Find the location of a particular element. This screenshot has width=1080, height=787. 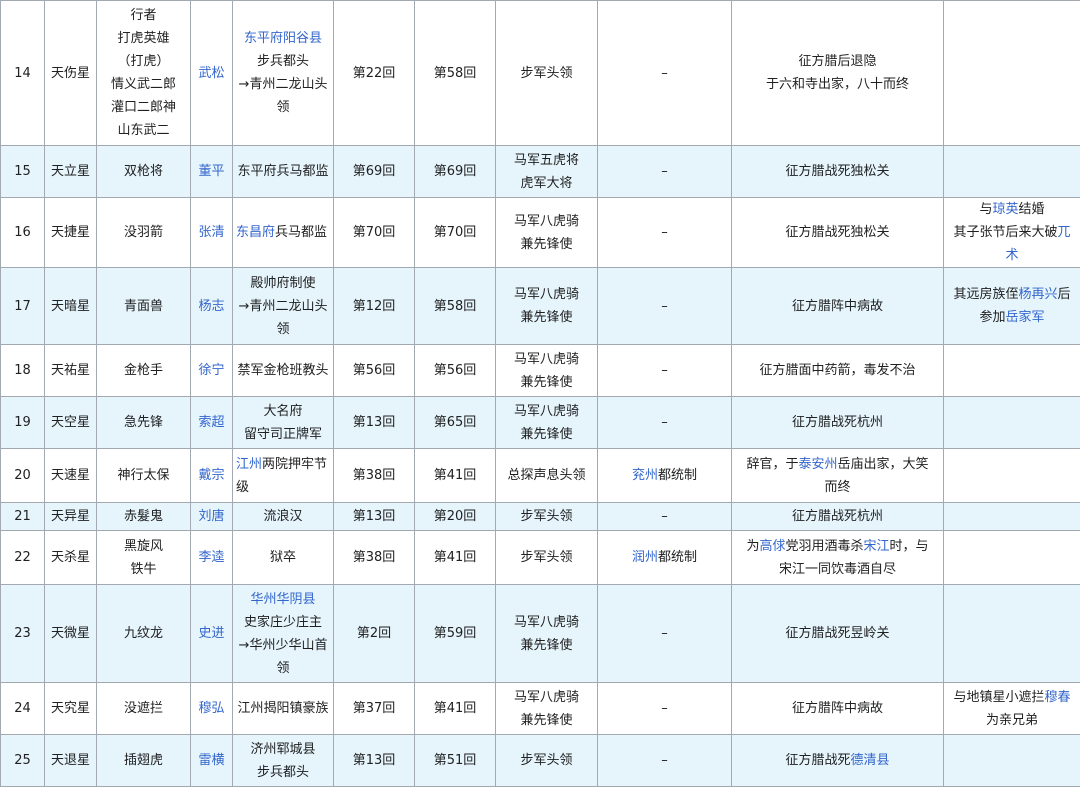

name-cell: 戴宗 is located at coordinates (212, 476).